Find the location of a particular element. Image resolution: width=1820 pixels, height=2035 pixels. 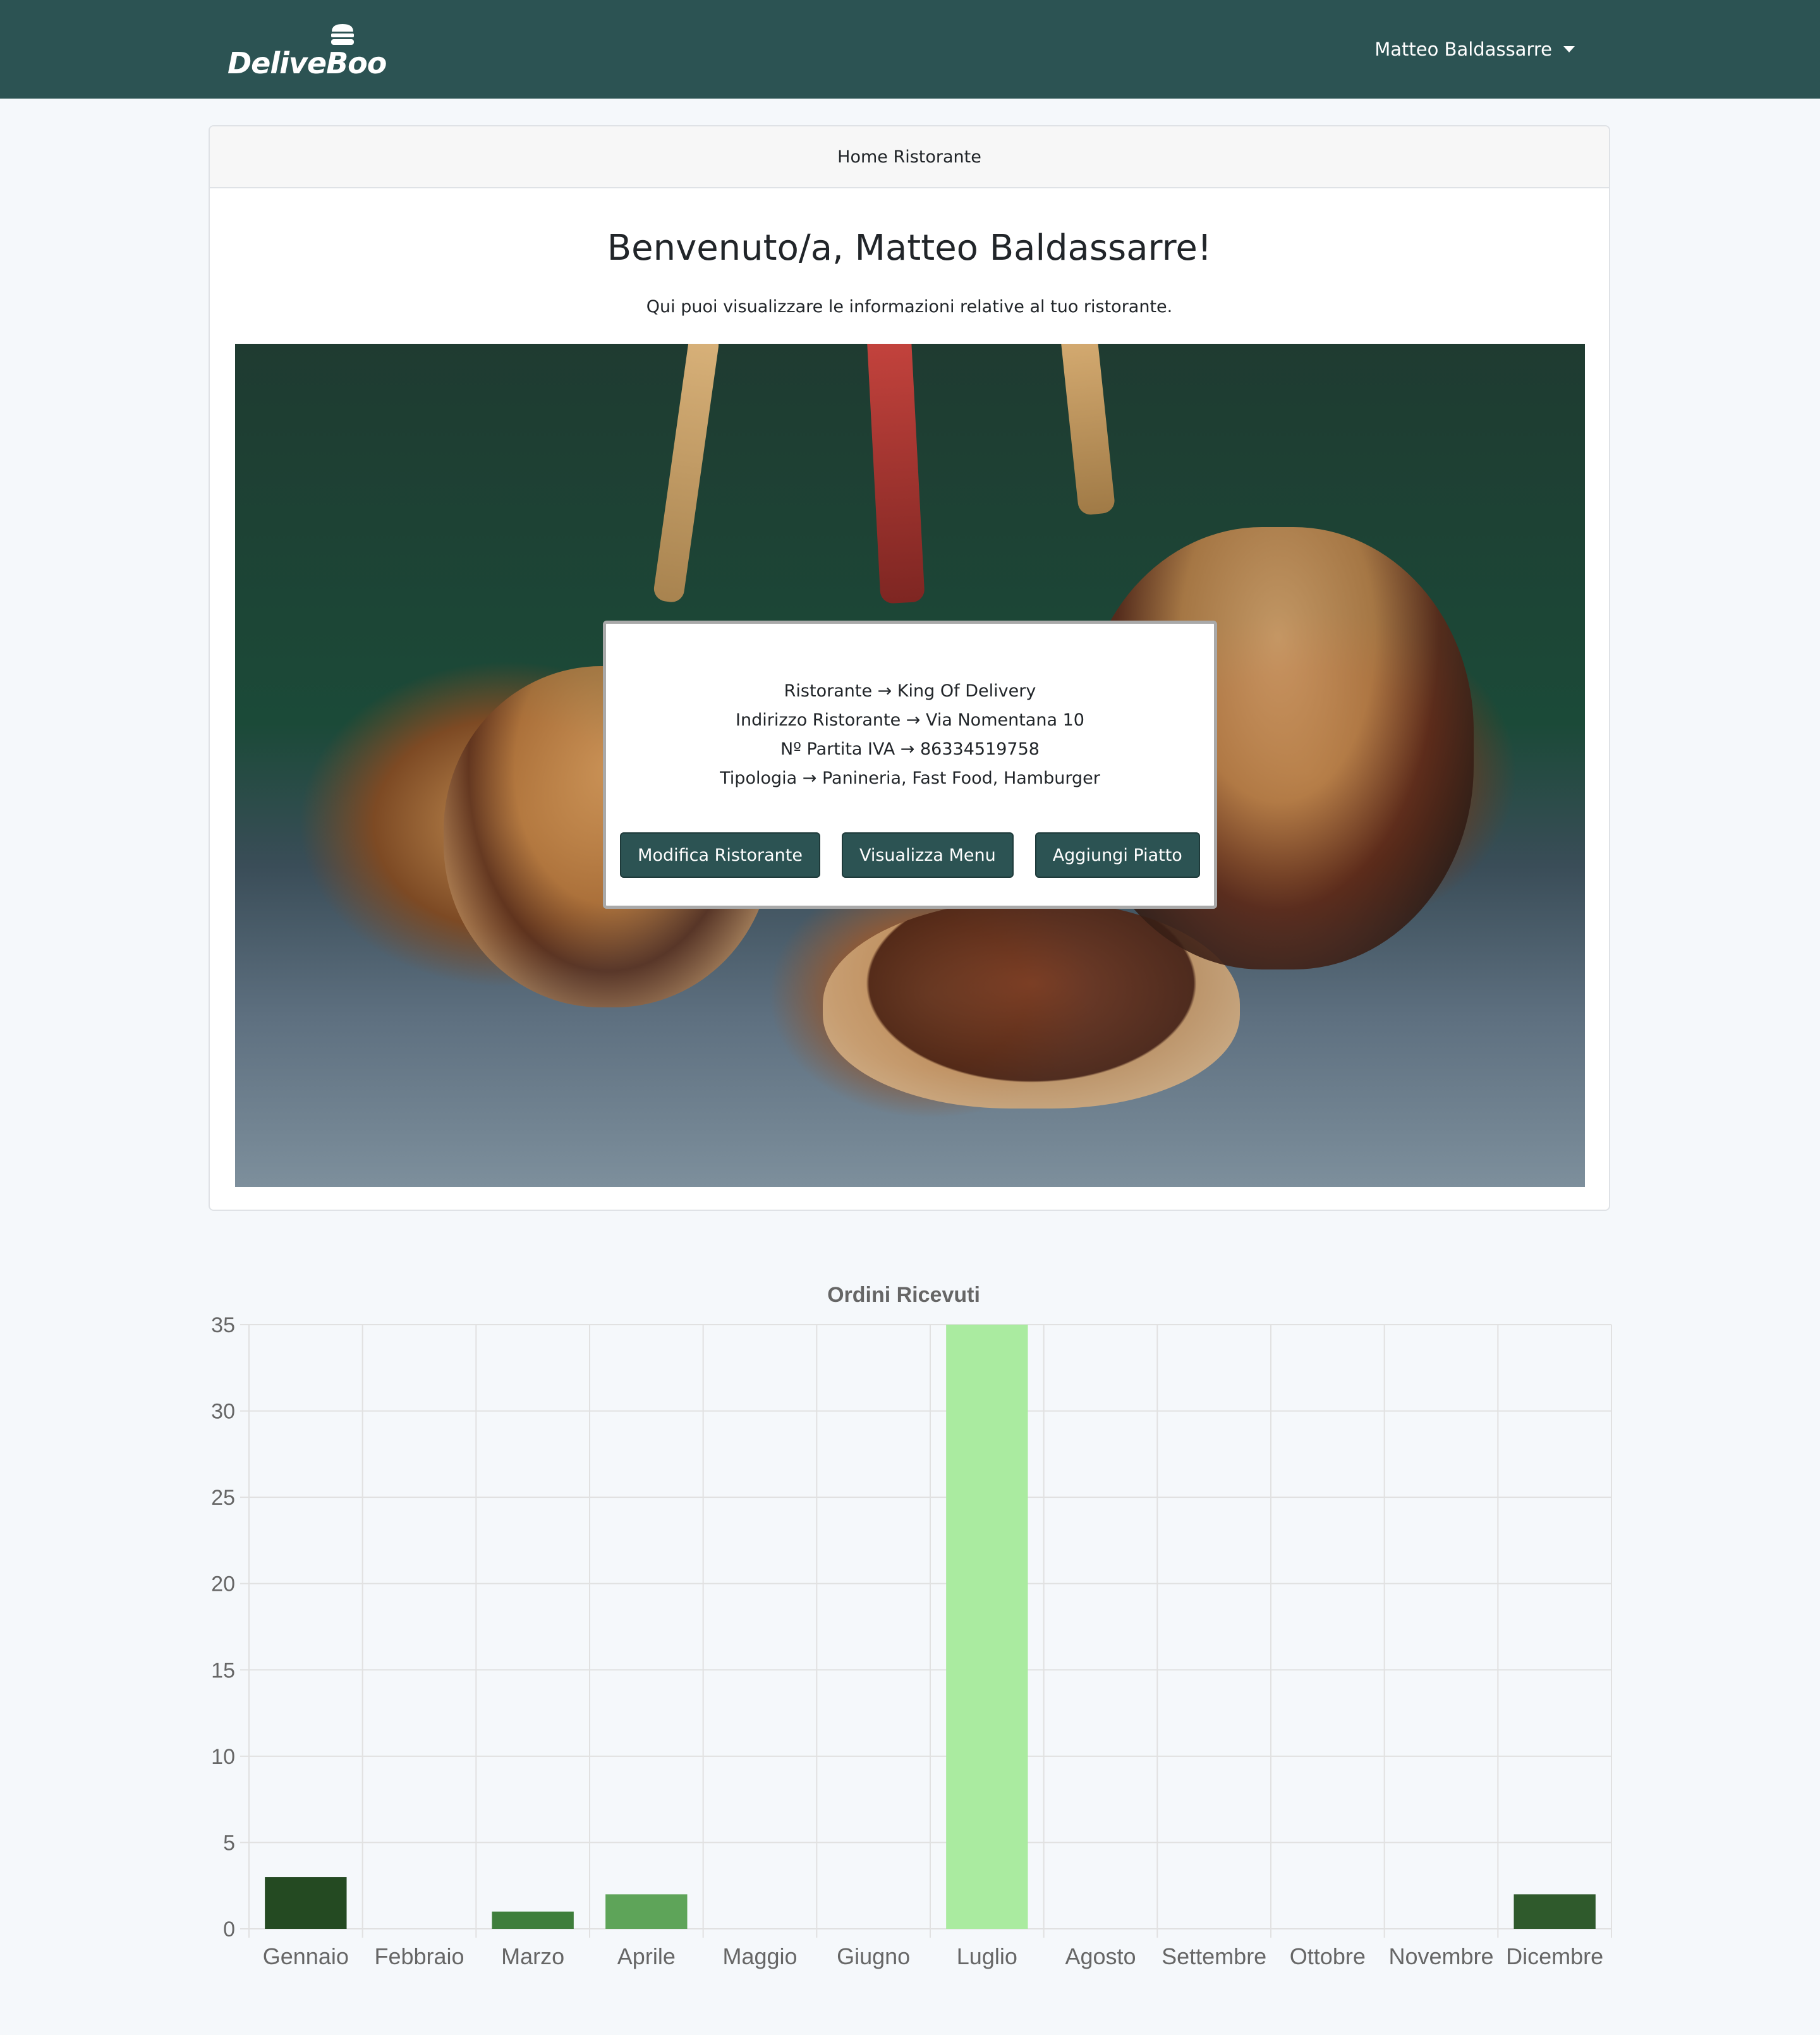

brand-logo: DeliveBoo is located at coordinates (307, 50).